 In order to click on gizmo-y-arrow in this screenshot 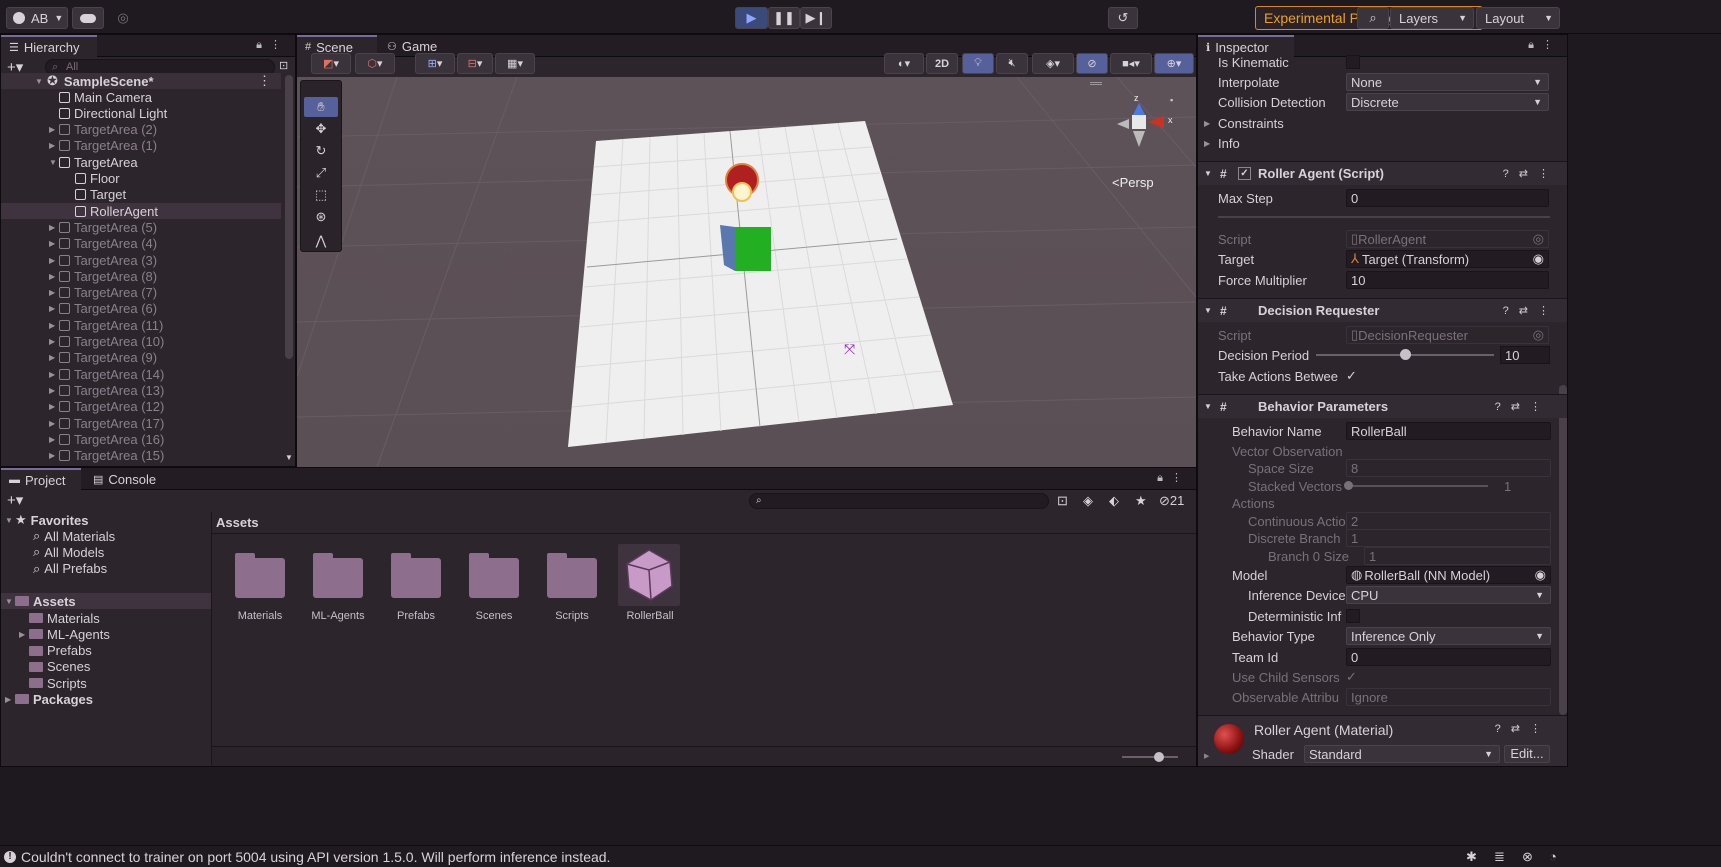, I will do `click(1139, 109)`.